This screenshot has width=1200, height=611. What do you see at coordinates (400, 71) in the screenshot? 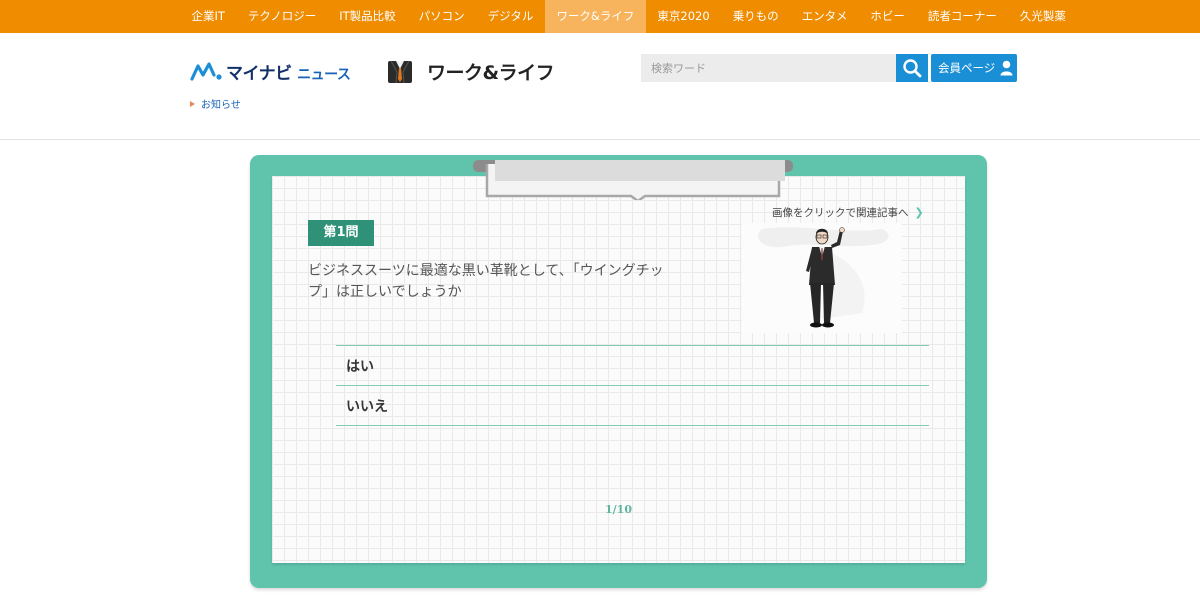
I see `suit-icon` at bounding box center [400, 71].